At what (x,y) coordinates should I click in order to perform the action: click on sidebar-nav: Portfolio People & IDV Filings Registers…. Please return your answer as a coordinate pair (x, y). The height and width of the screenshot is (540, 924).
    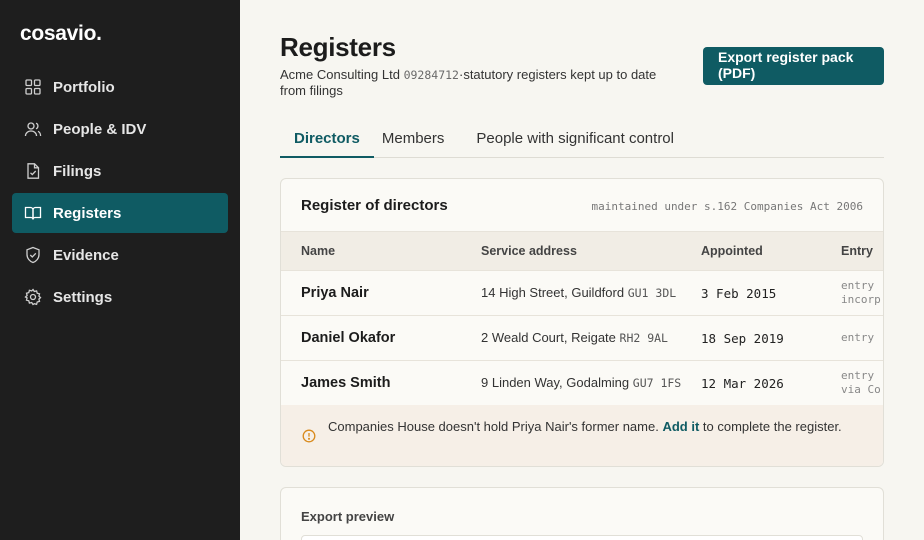
    Looking at the image, I should click on (120, 193).